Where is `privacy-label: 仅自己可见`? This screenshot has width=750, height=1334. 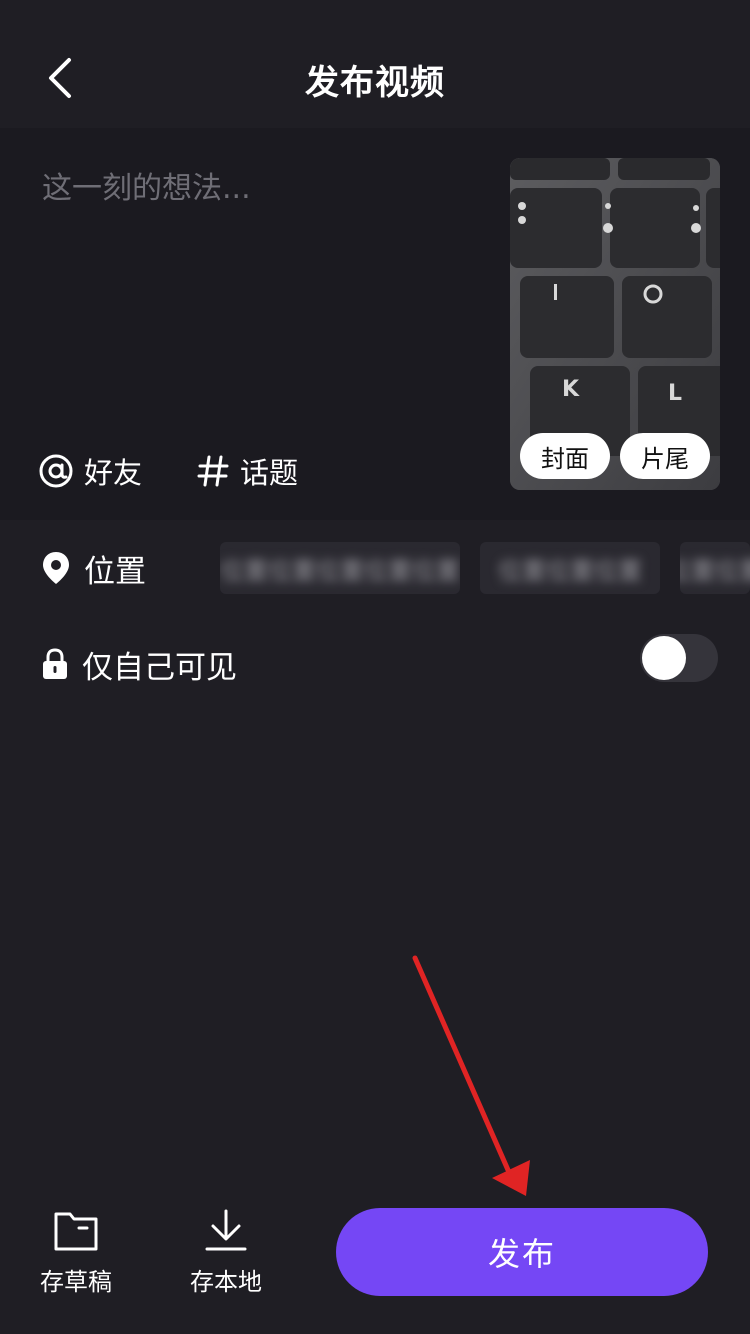 privacy-label: 仅自己可见 is located at coordinates (159, 667).